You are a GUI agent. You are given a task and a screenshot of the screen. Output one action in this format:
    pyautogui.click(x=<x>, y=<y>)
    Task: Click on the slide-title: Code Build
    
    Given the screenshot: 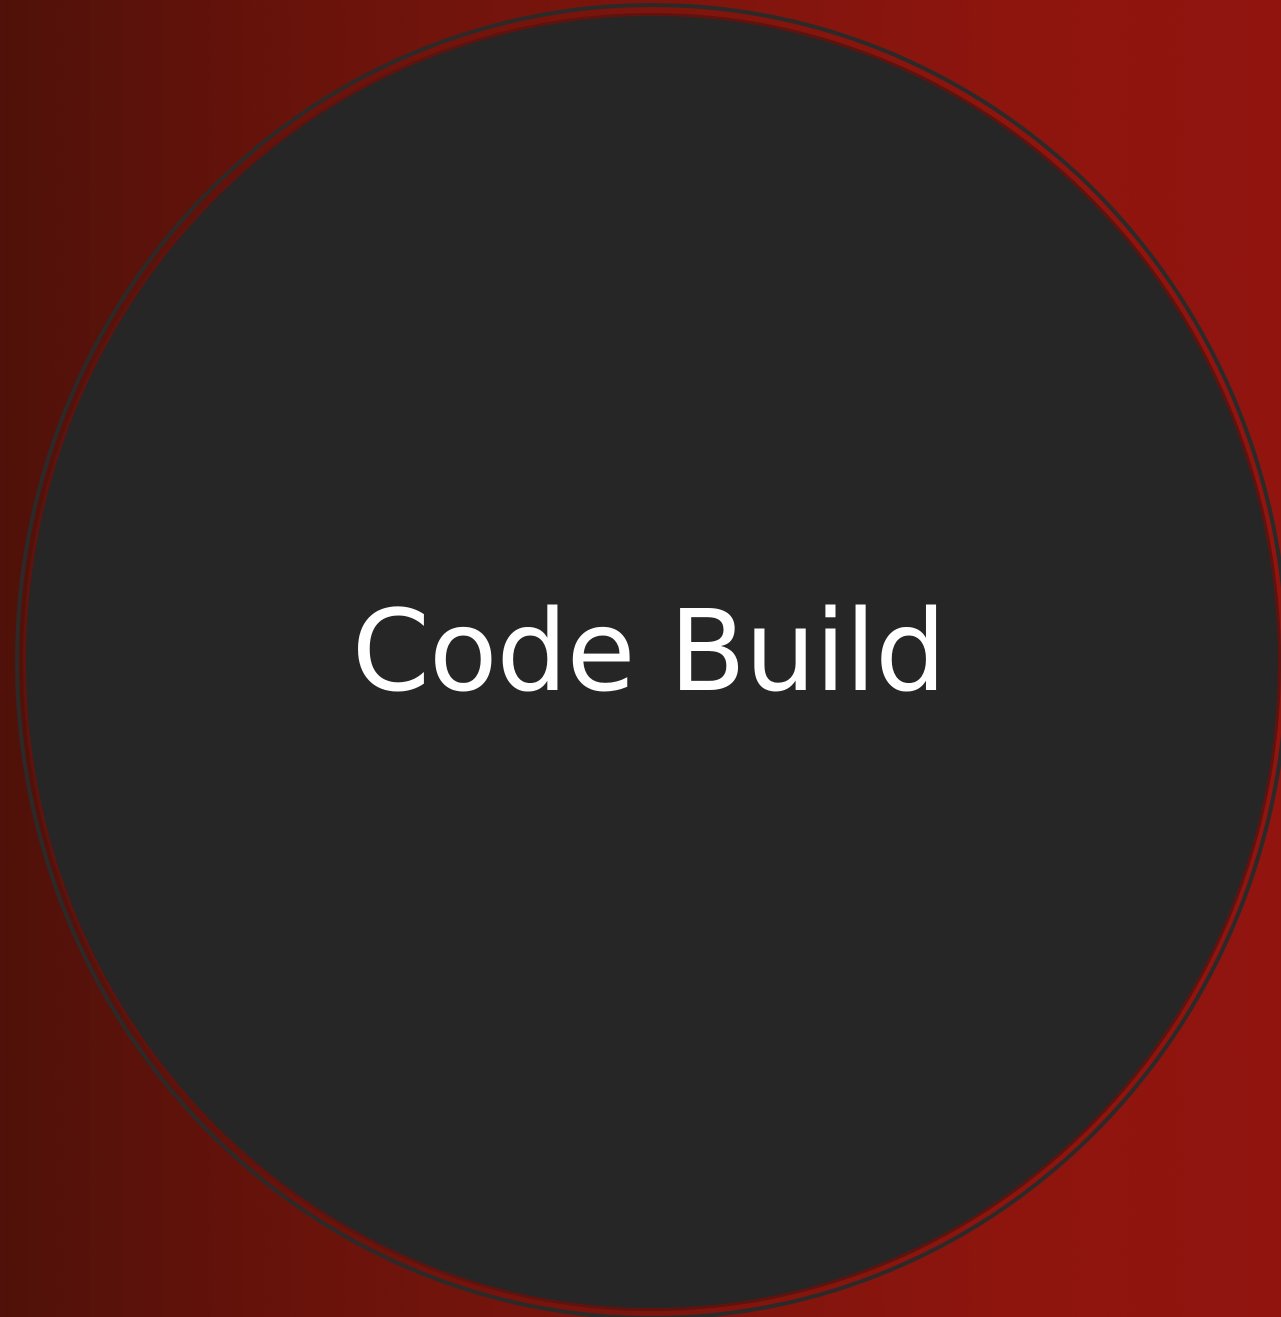 What is the action you would take?
    pyautogui.click(x=648, y=652)
    